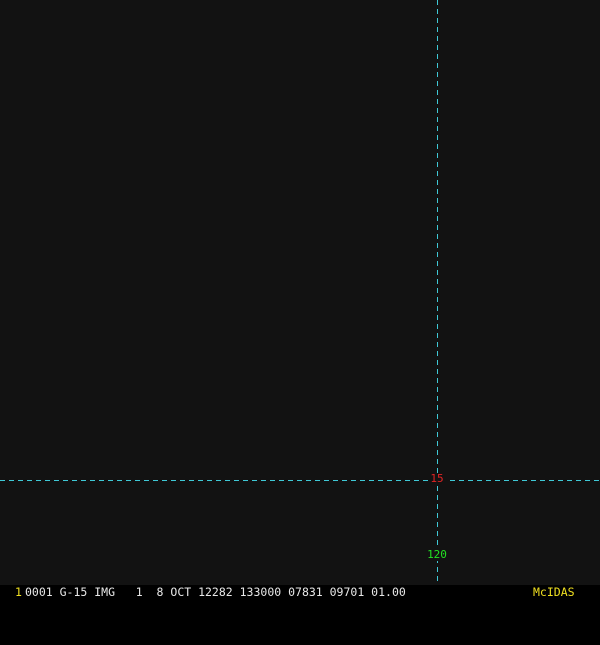 This screenshot has width=600, height=645. I want to click on frame-number: 1, so click(18, 592).